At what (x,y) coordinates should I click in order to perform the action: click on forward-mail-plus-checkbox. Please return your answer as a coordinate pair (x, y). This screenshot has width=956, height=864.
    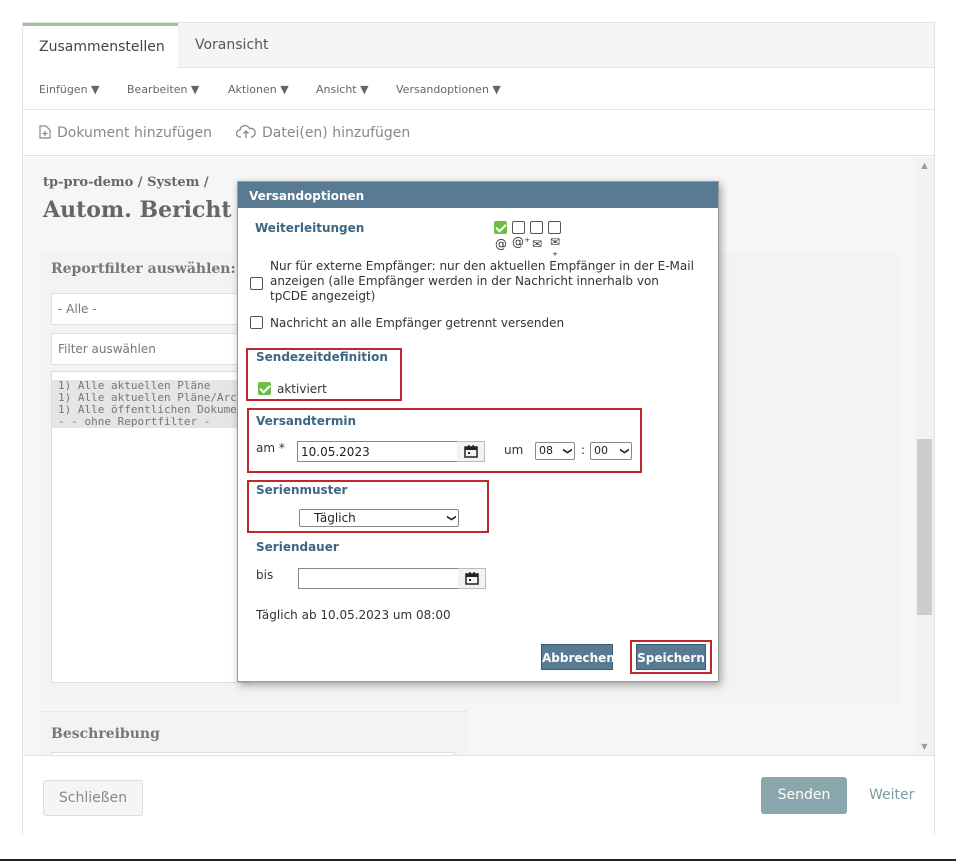
    Looking at the image, I should click on (554, 227).